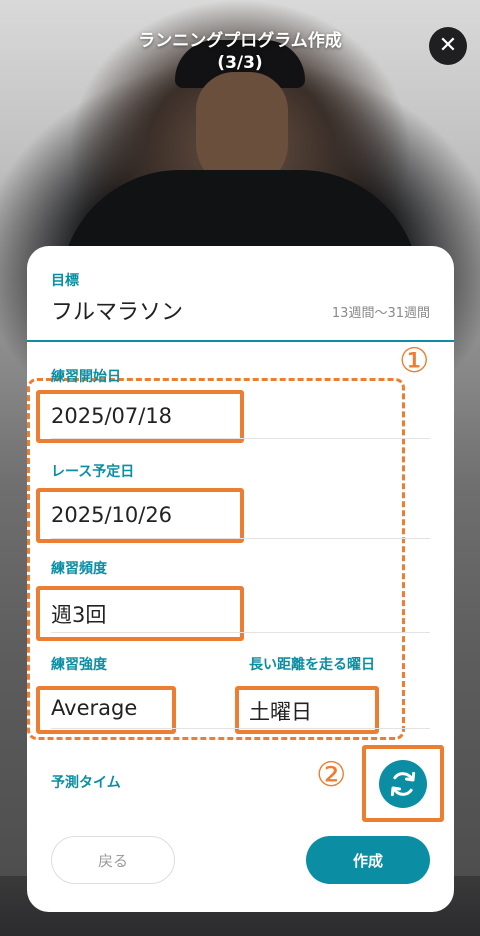  I want to click on page-title: ランニングプログラム作成 (3/3), so click(240, 52).